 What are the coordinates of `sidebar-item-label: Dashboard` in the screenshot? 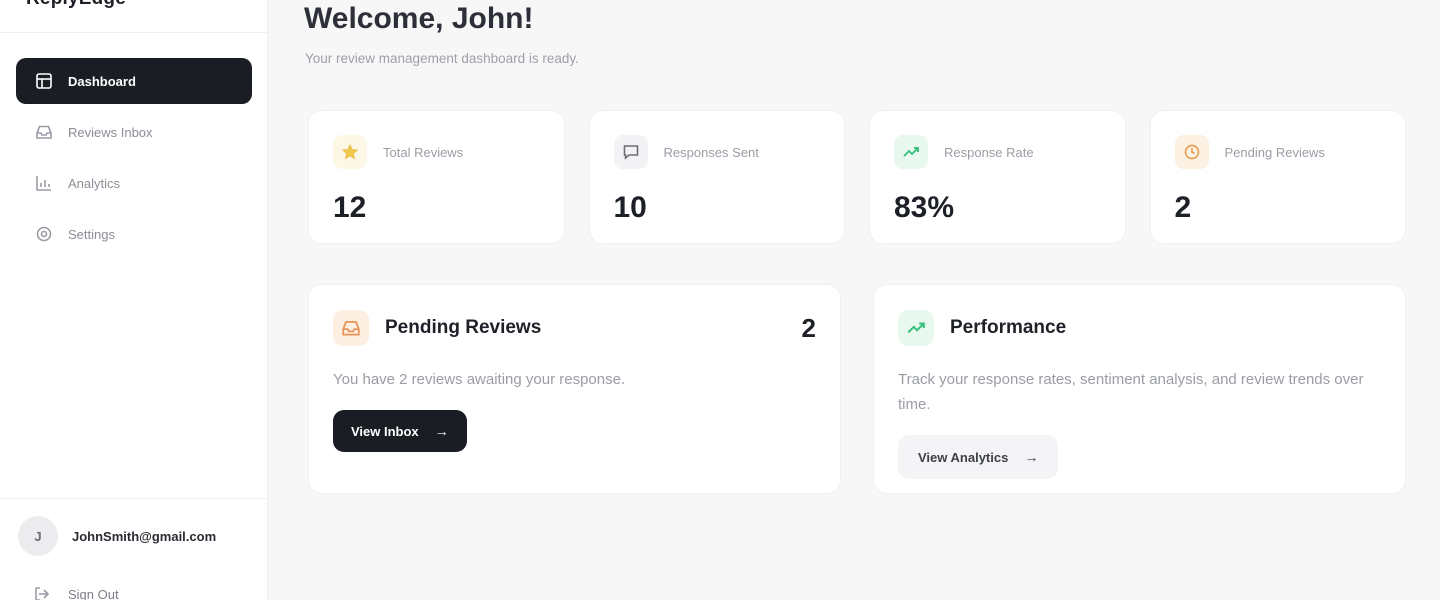 It's located at (102, 81).